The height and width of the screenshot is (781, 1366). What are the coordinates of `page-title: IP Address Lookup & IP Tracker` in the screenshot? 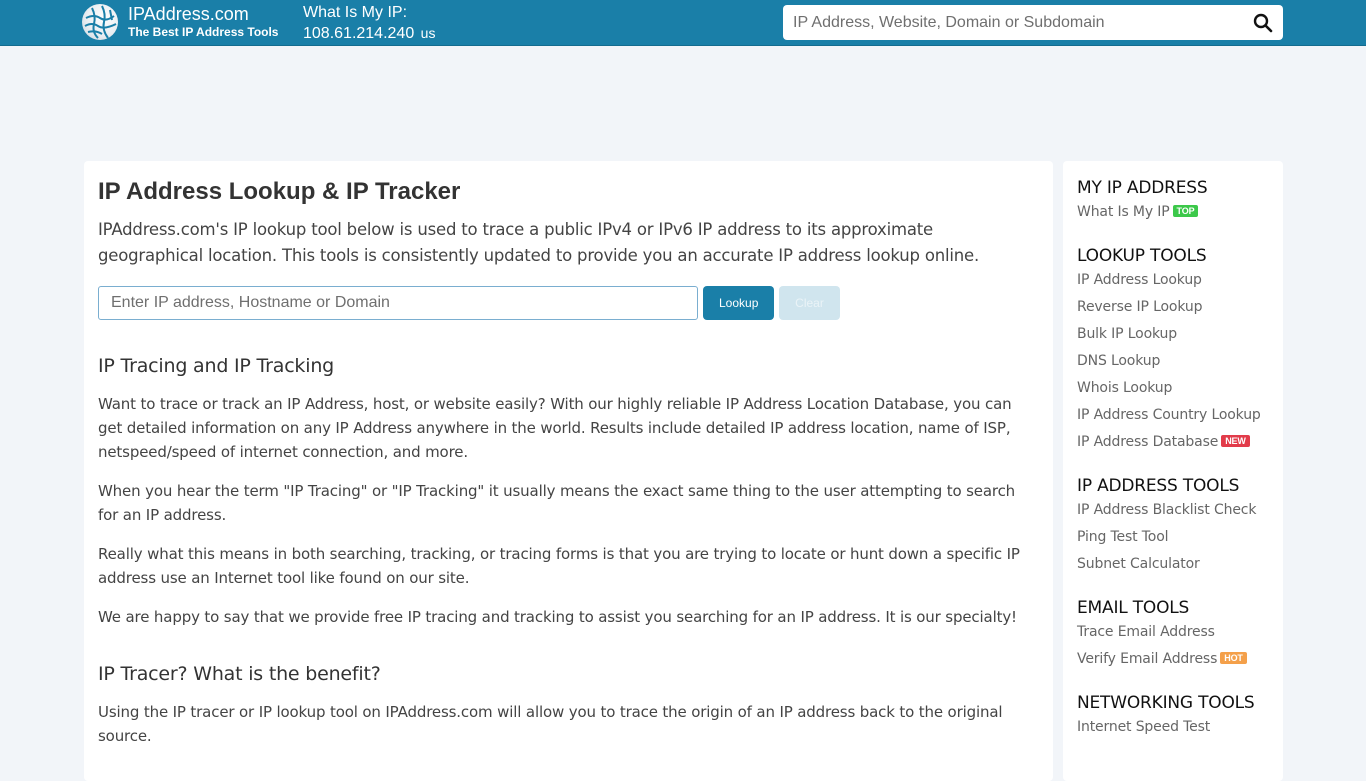 It's located at (279, 191).